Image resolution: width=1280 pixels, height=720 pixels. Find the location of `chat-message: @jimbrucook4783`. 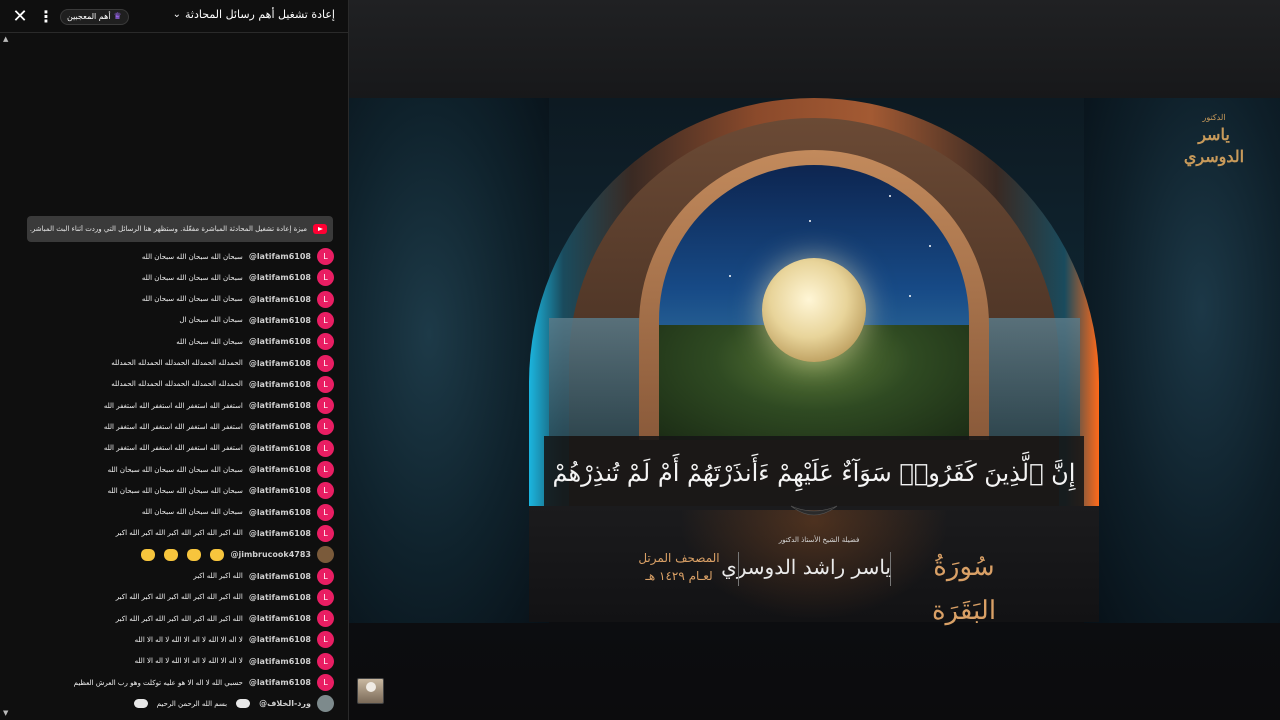

chat-message: @jimbrucook4783 is located at coordinates (174, 554).